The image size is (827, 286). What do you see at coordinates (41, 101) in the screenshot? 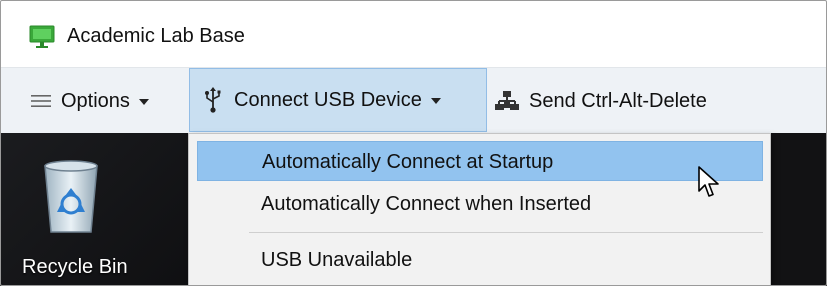
I see `hamburger-icon` at bounding box center [41, 101].